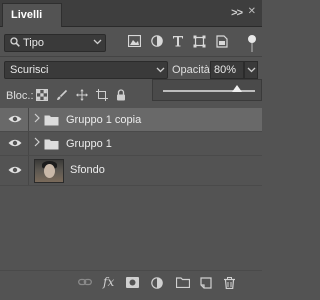 The height and width of the screenshot is (300, 320). What do you see at coordinates (82, 95) in the screenshot?
I see `lock-position-icon` at bounding box center [82, 95].